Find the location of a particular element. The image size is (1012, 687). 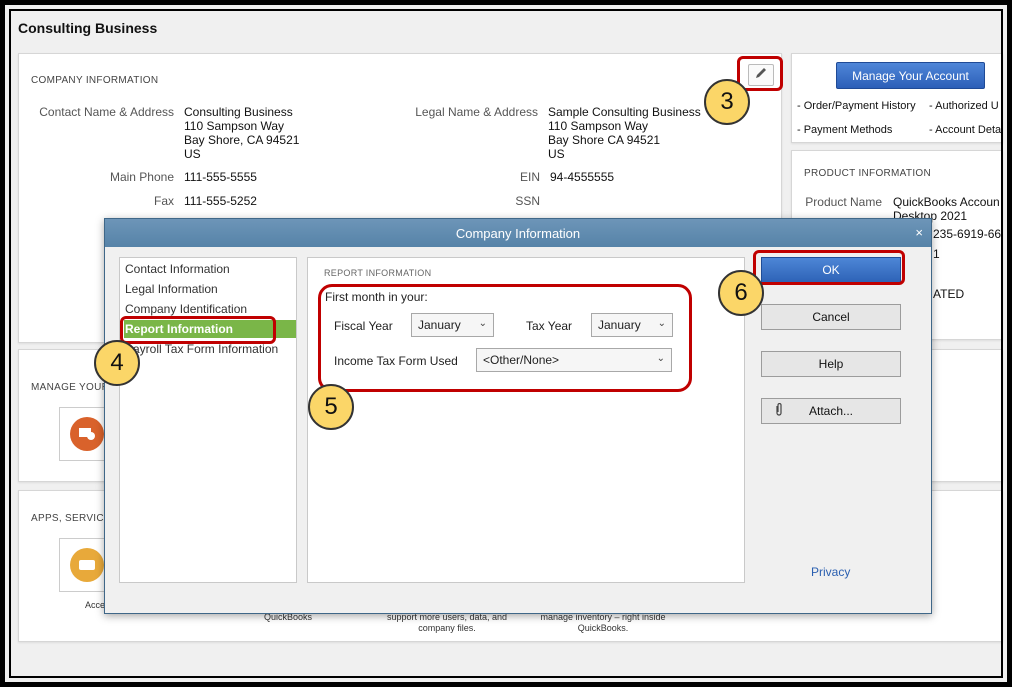

dialog-title-bar: Company Information is located at coordinates (518, 233).